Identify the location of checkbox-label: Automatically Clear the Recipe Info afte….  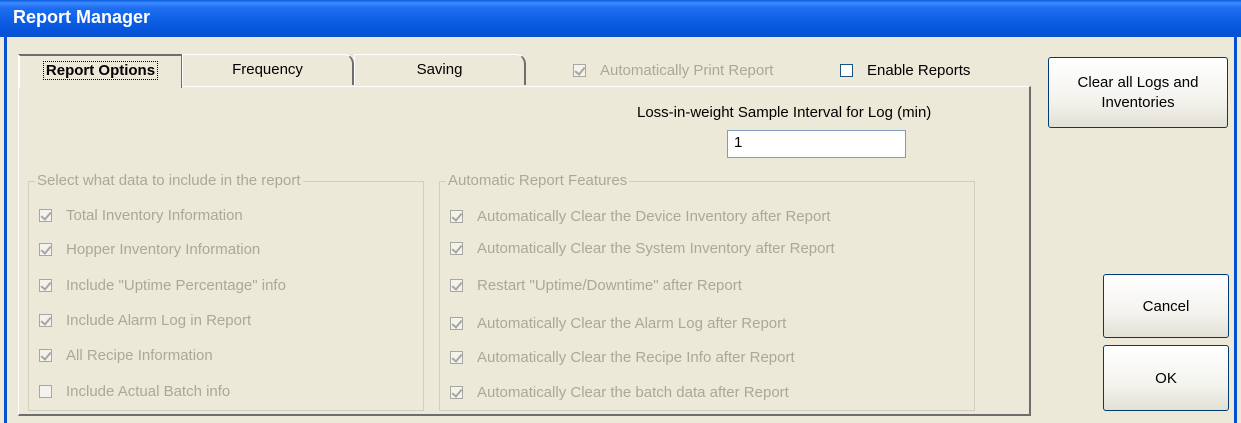
(636, 357).